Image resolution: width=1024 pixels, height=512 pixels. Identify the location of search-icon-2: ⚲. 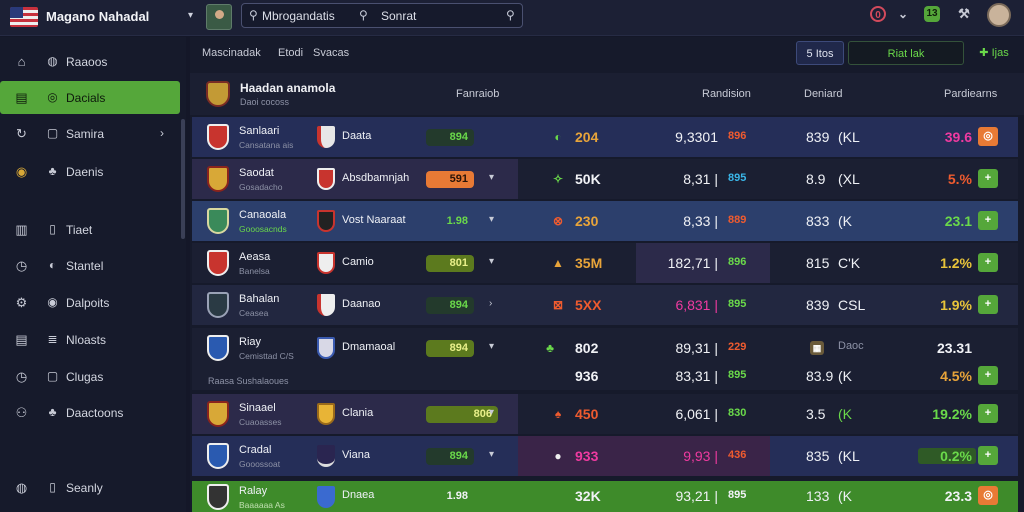
(363, 15).